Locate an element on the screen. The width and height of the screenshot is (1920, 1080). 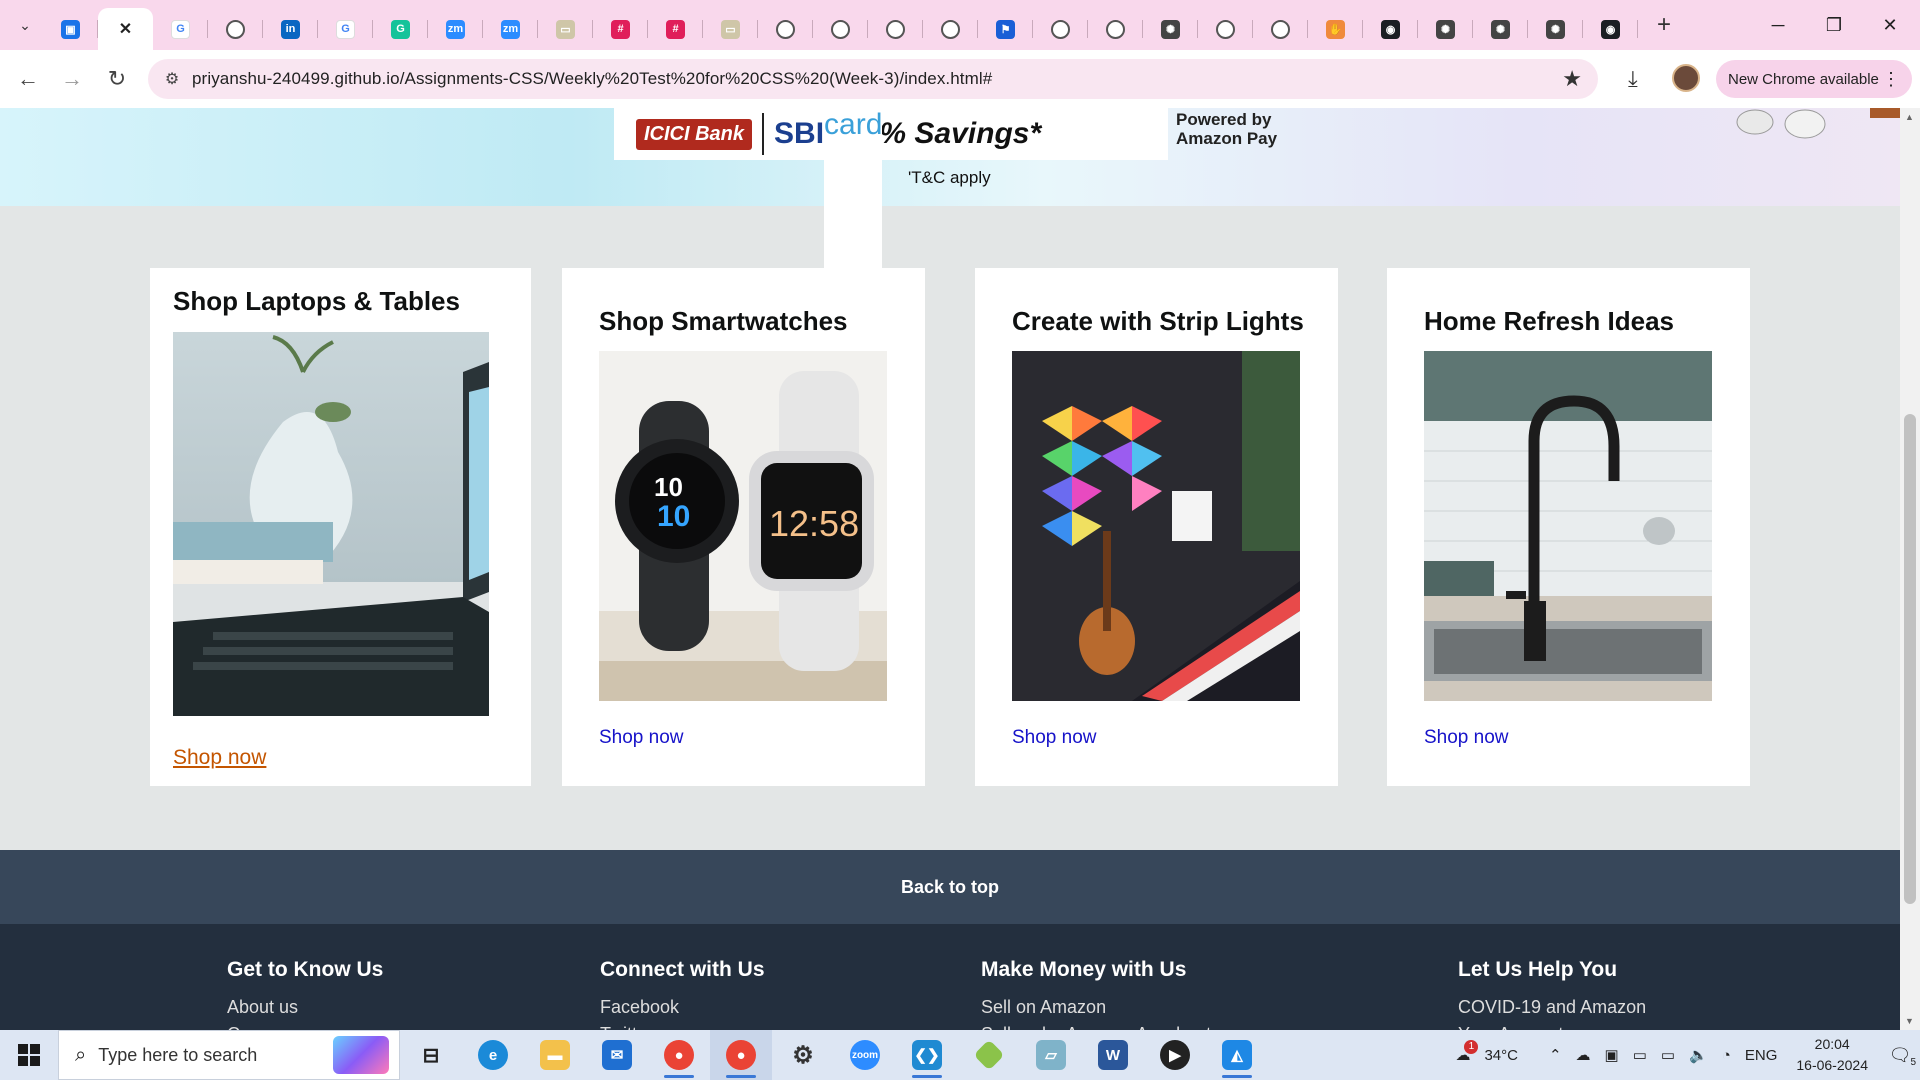
tab-9: ▭ is located at coordinates (565, 29).